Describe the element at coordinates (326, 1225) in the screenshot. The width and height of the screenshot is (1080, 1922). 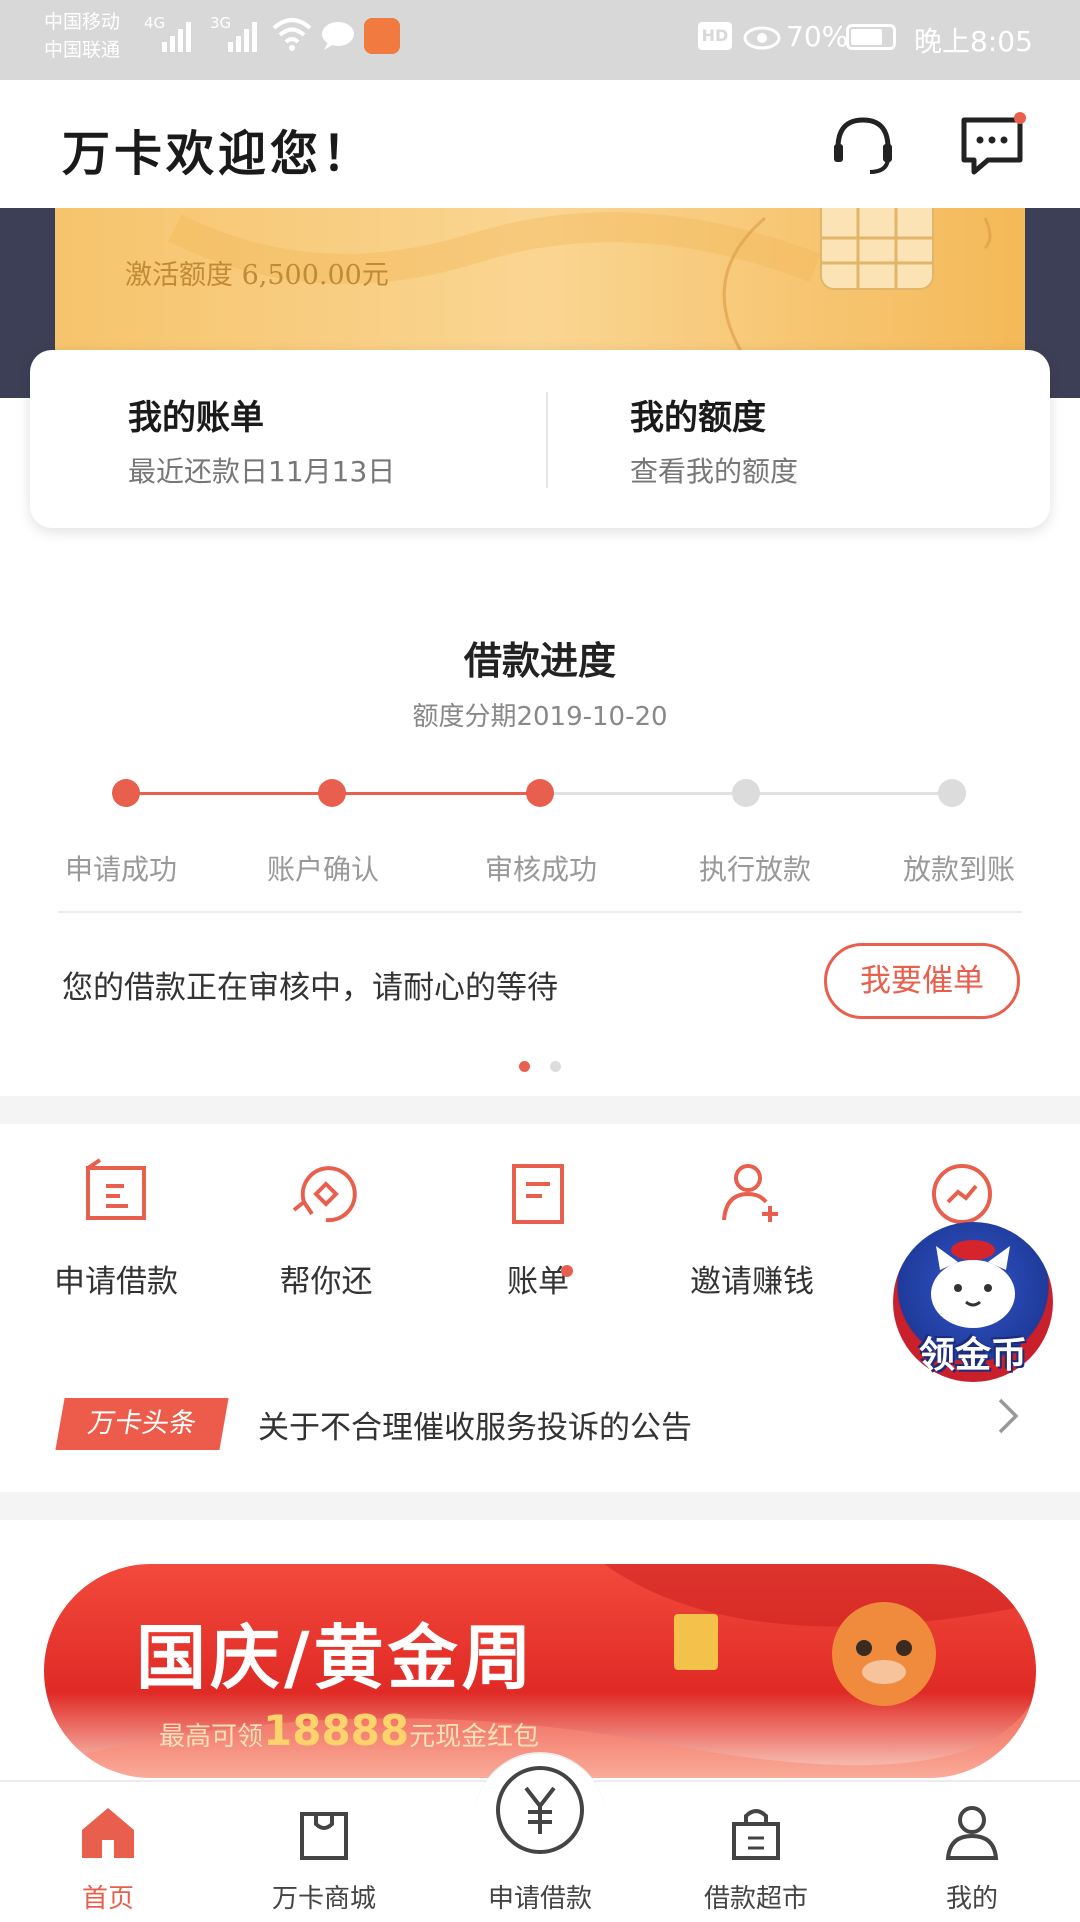
I see `quick-action-help-repay: 帮你还` at that location.